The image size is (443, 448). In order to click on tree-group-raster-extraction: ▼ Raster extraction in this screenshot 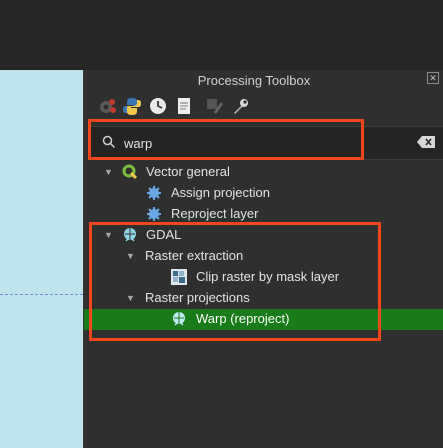, I will do `click(263, 256)`.